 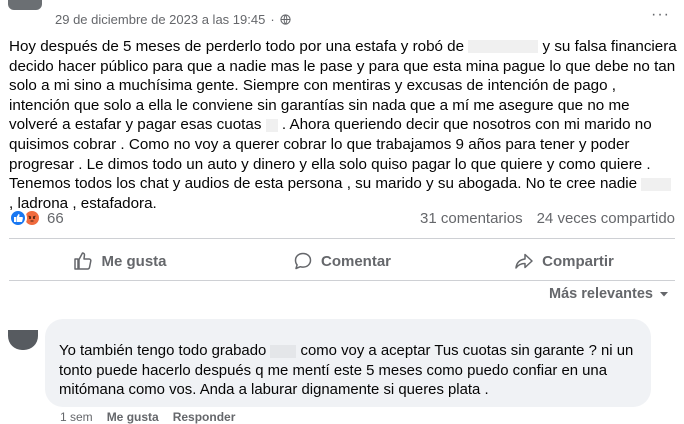 I want to click on reaction-icons, so click(x=25, y=218).